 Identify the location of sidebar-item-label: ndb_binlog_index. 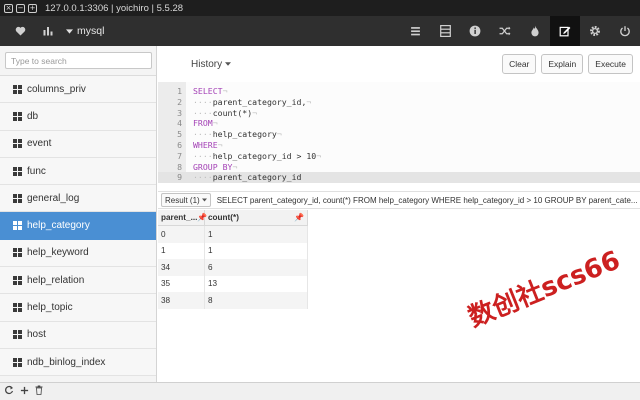
(66, 362).